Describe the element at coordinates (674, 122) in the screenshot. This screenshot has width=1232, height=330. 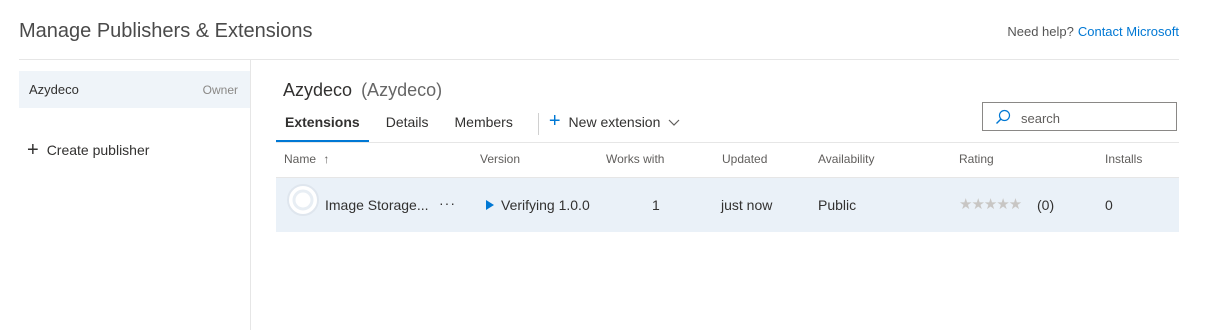
I see `chevron-down-icon` at that location.